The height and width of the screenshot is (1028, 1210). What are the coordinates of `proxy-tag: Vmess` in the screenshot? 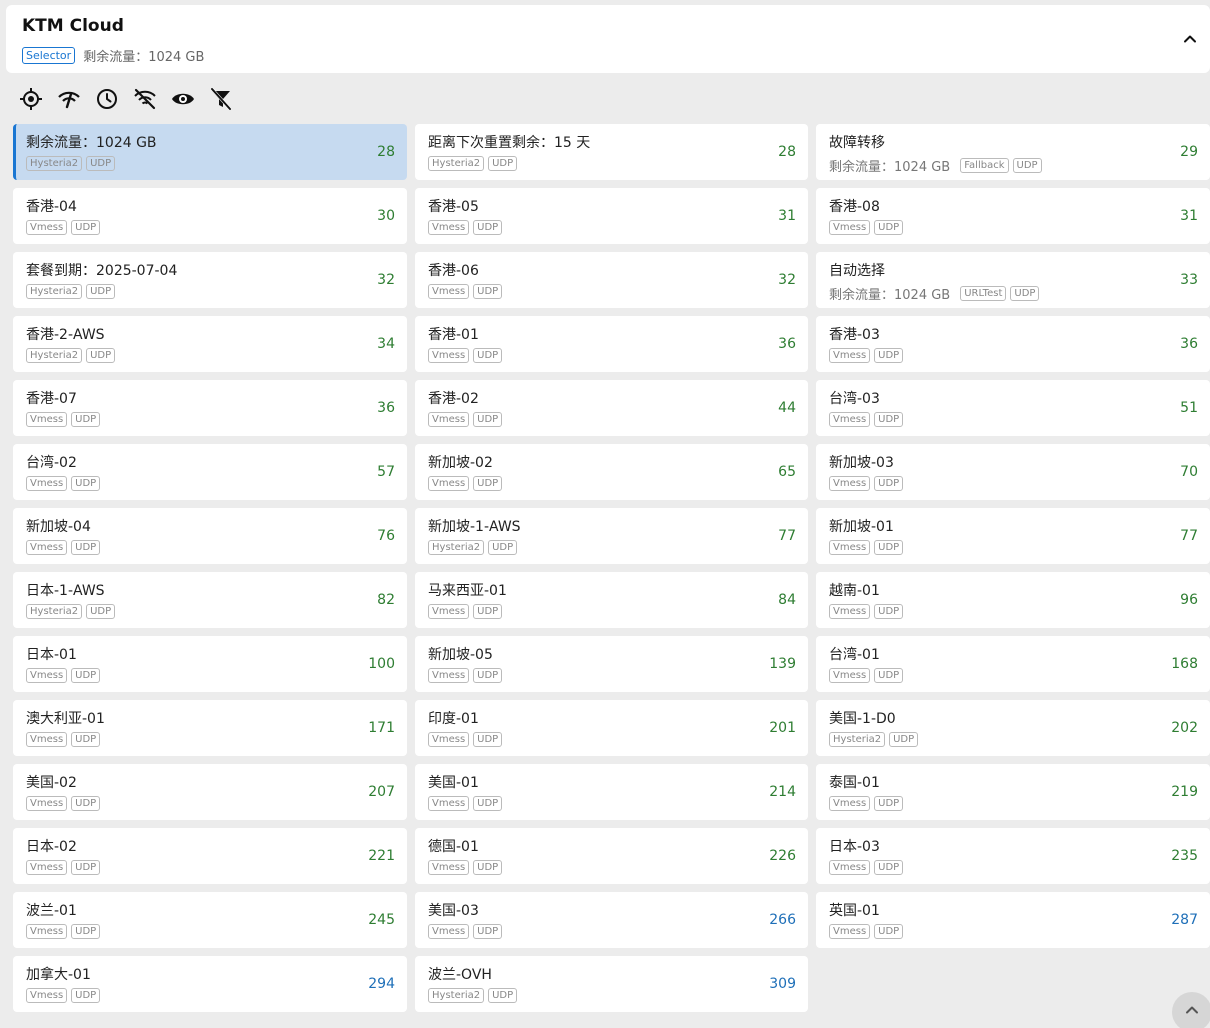 It's located at (47, 739).